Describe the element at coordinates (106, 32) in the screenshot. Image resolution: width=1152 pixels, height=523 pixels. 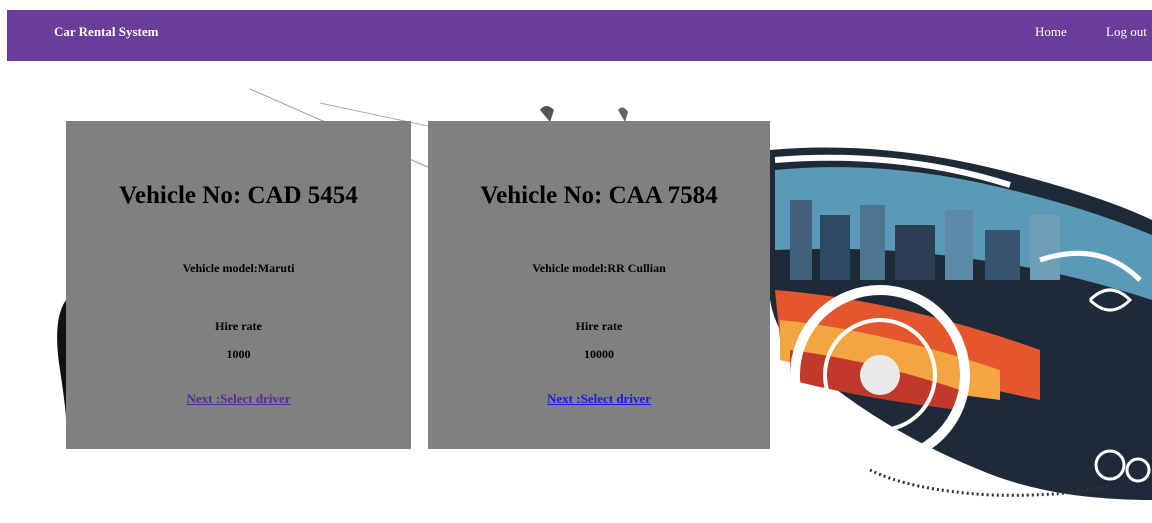
I see `brand-title: Car Rental System` at that location.